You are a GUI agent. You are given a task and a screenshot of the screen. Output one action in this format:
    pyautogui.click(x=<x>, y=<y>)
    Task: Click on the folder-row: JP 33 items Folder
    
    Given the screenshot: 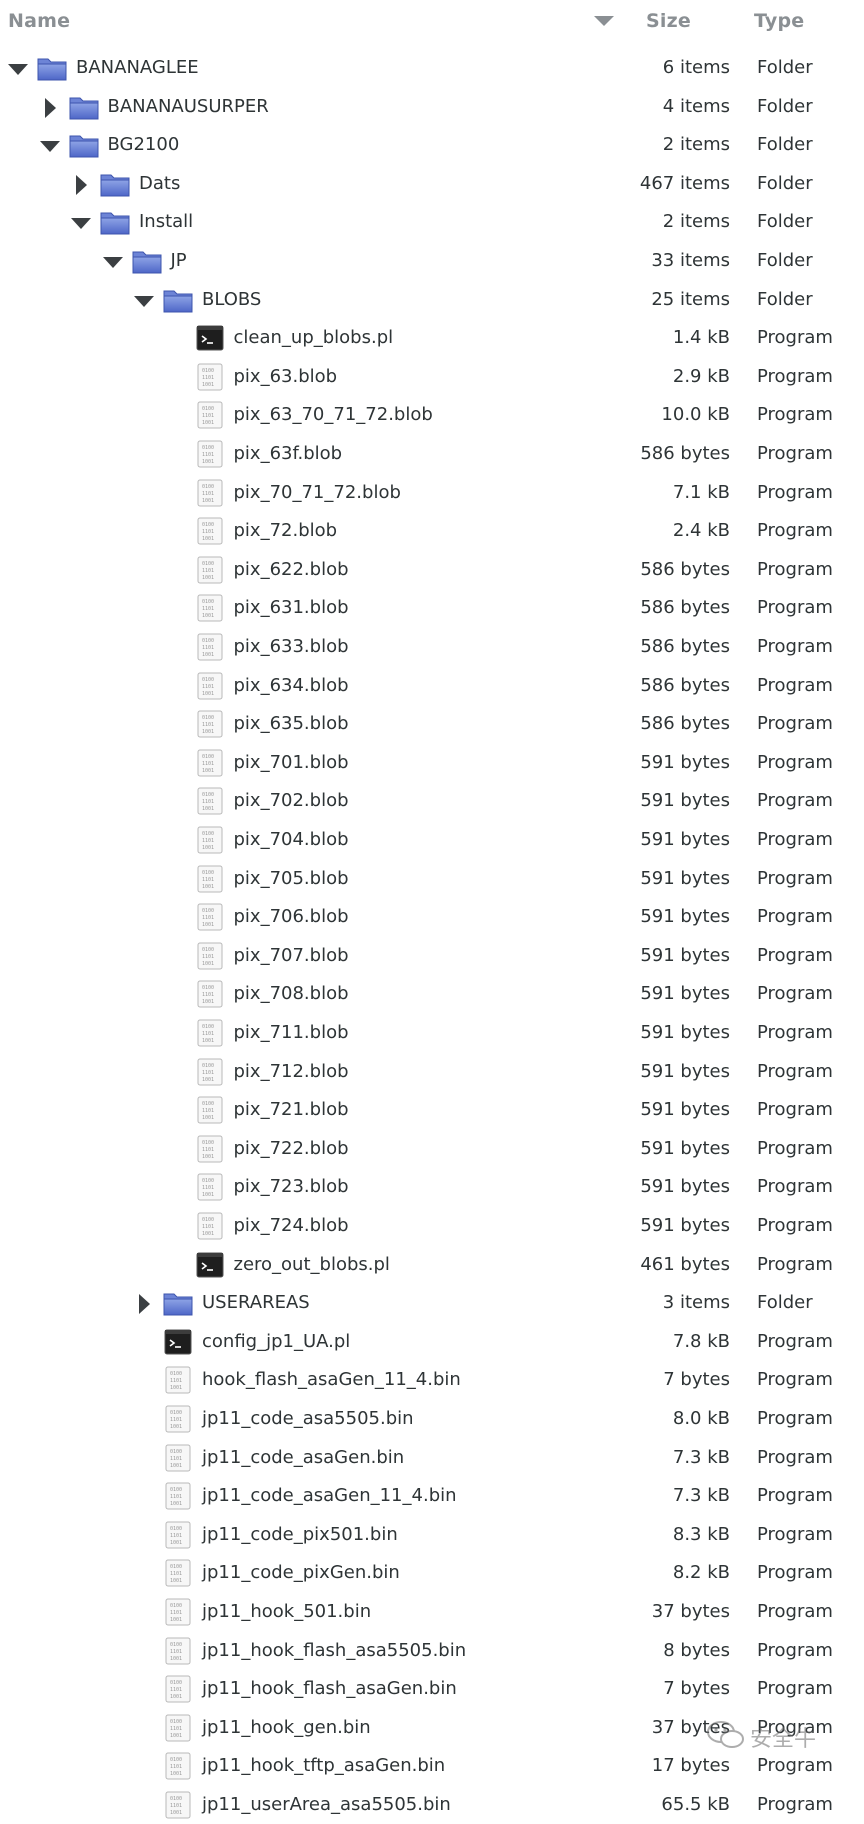 What is the action you would take?
    pyautogui.click(x=432, y=261)
    